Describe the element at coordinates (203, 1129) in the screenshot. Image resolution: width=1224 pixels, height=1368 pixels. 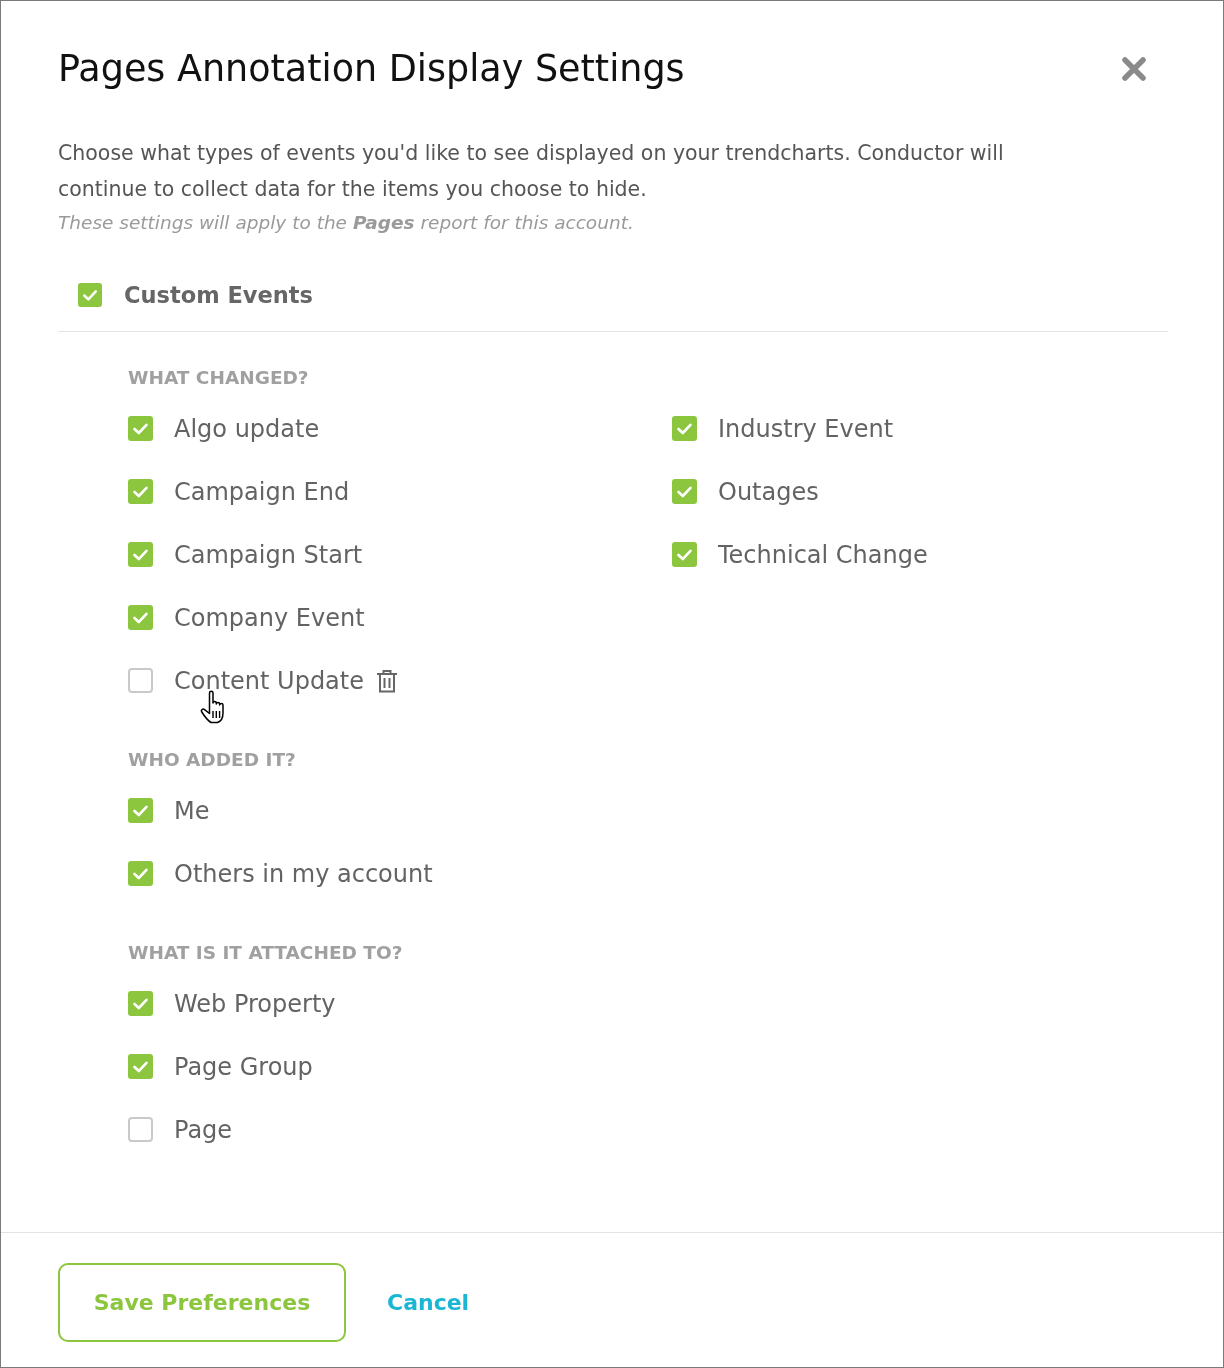
I see `checkbox-label: Page` at that location.